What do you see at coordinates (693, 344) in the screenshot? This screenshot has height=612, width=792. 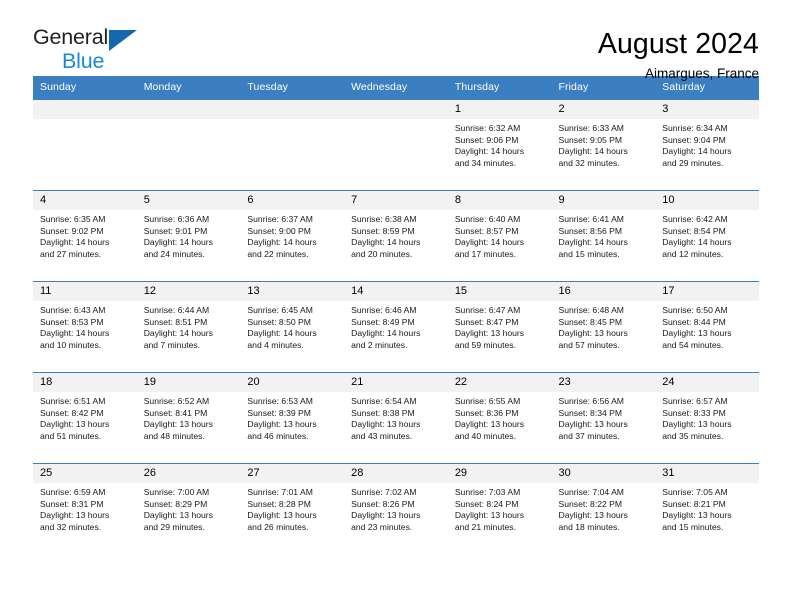 I see `daylight-text-line2: and 54 minutes.` at bounding box center [693, 344].